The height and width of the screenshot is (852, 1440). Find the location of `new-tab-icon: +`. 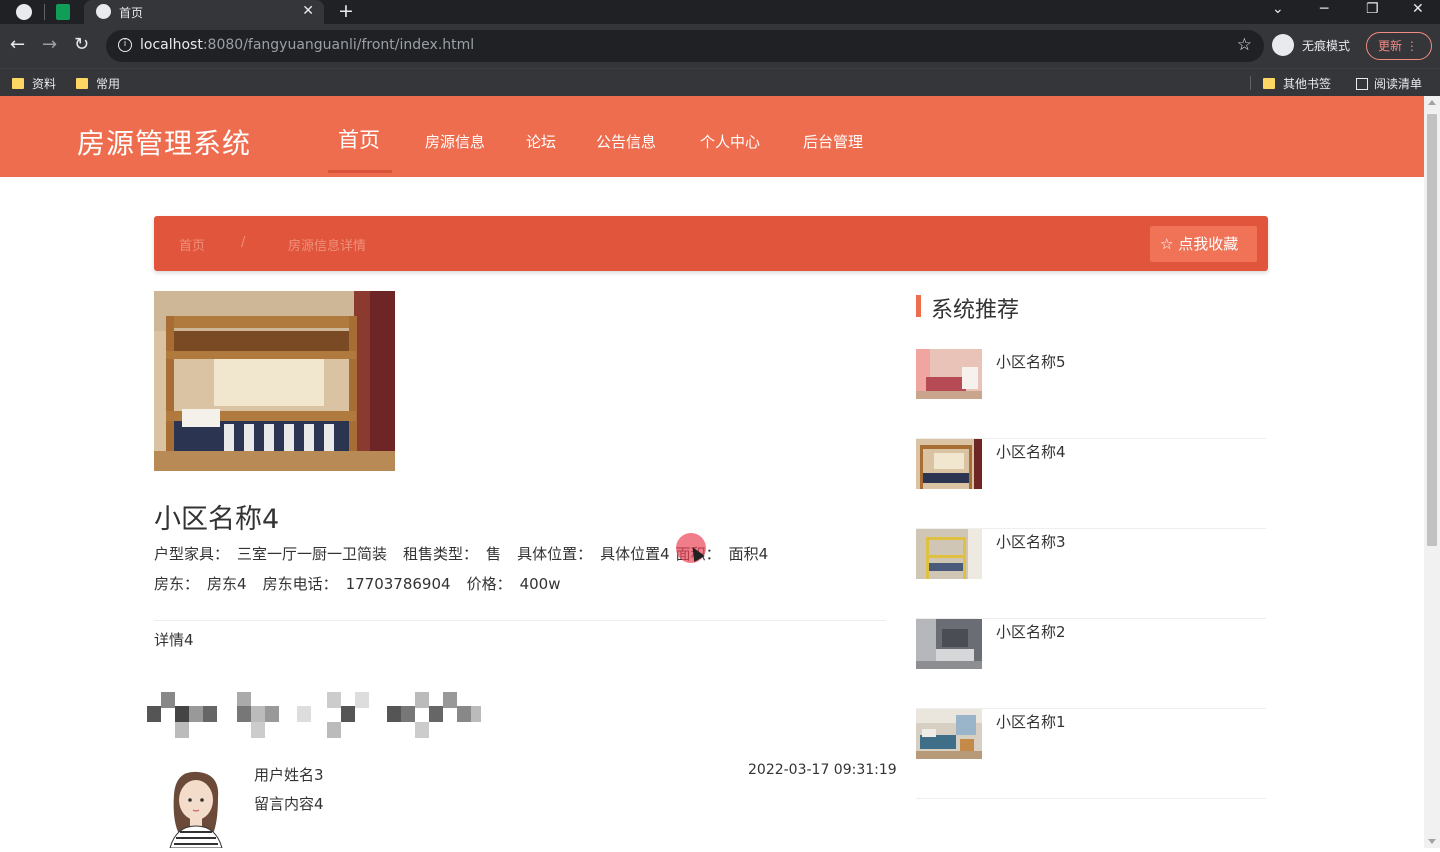

new-tab-icon: + is located at coordinates (346, 11).